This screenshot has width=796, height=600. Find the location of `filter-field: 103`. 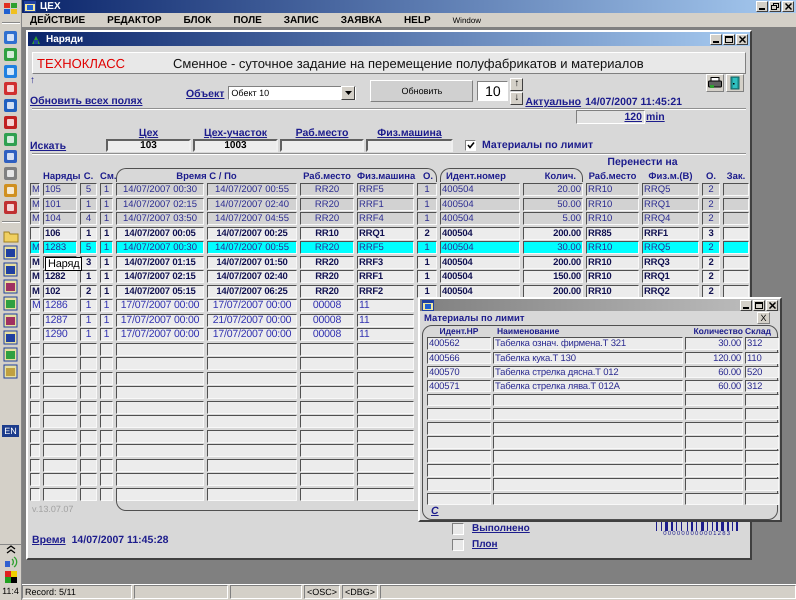

filter-field: 103 is located at coordinates (148, 145).